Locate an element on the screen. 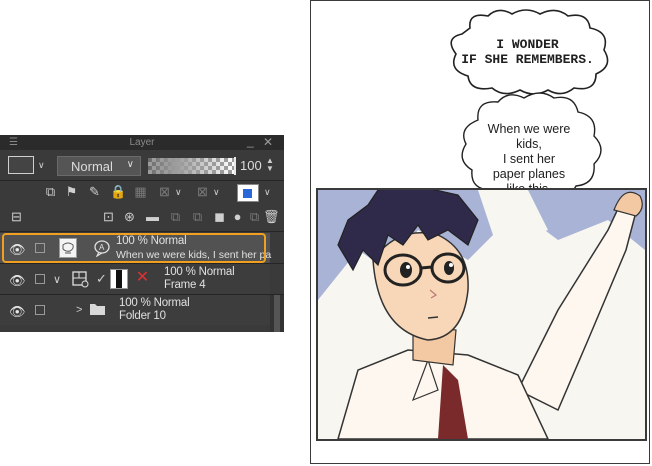 The image size is (652, 466). mask-disabled-icon: ✕ is located at coordinates (142, 278).